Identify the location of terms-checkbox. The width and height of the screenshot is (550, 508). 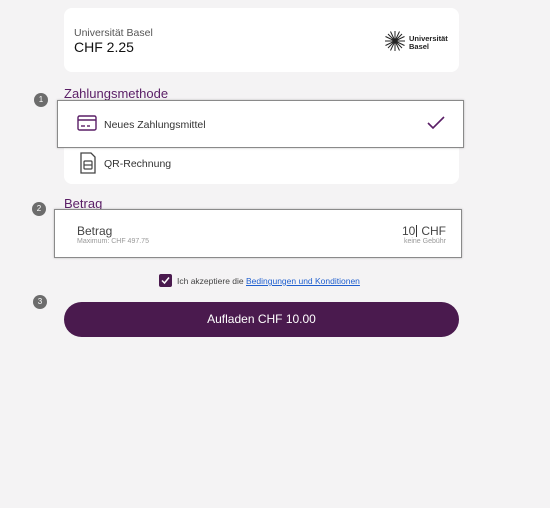
(165, 280).